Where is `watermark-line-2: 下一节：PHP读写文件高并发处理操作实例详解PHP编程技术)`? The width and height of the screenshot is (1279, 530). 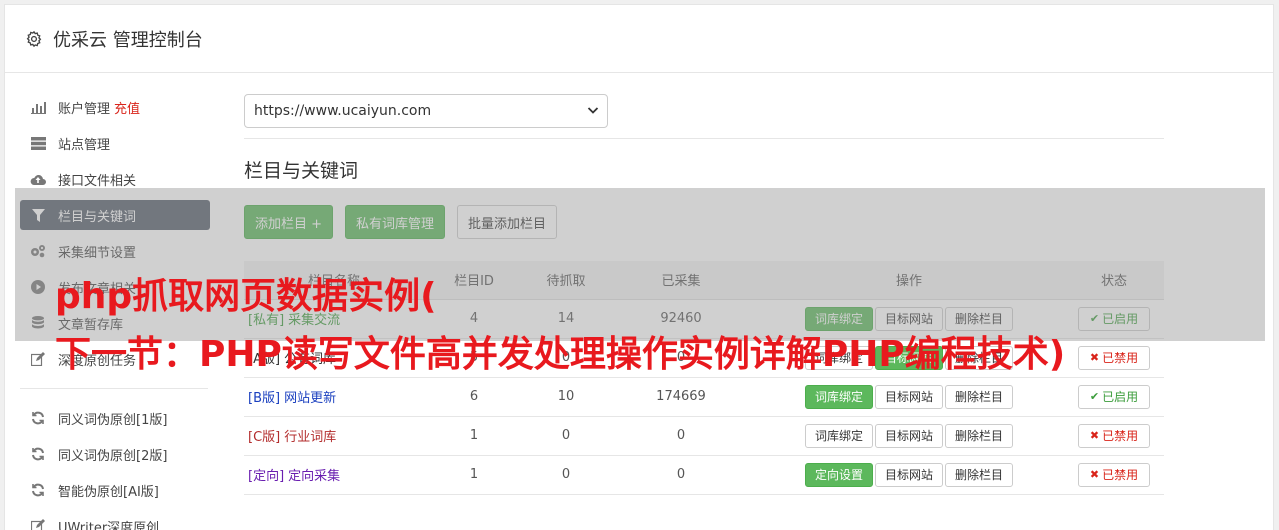
watermark-line-2: 下一节：PHP读写文件高并发处理操作实例详解PHP编程技术) is located at coordinates (560, 354).